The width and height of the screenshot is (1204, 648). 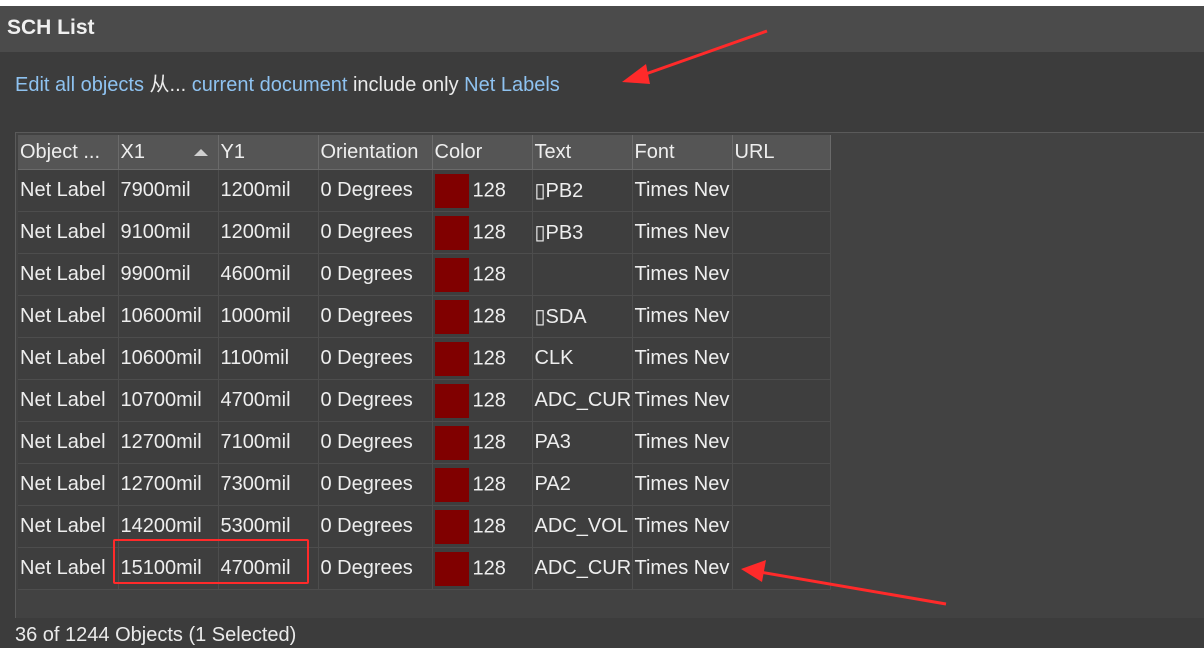 I want to click on column-header-font: Font, so click(x=682, y=152).